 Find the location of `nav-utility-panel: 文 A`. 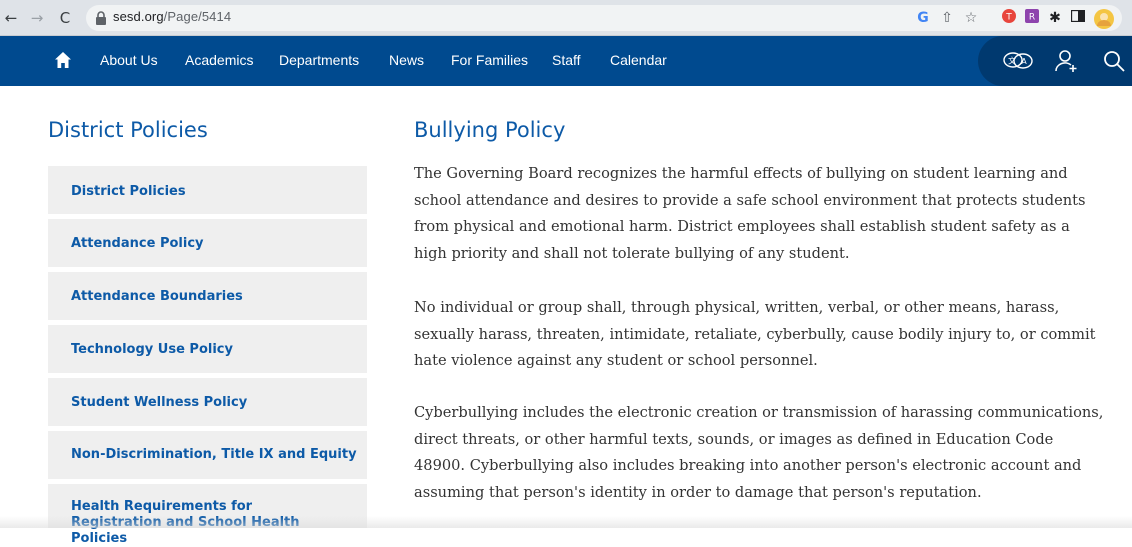

nav-utility-panel: 文 A is located at coordinates (1055, 61).